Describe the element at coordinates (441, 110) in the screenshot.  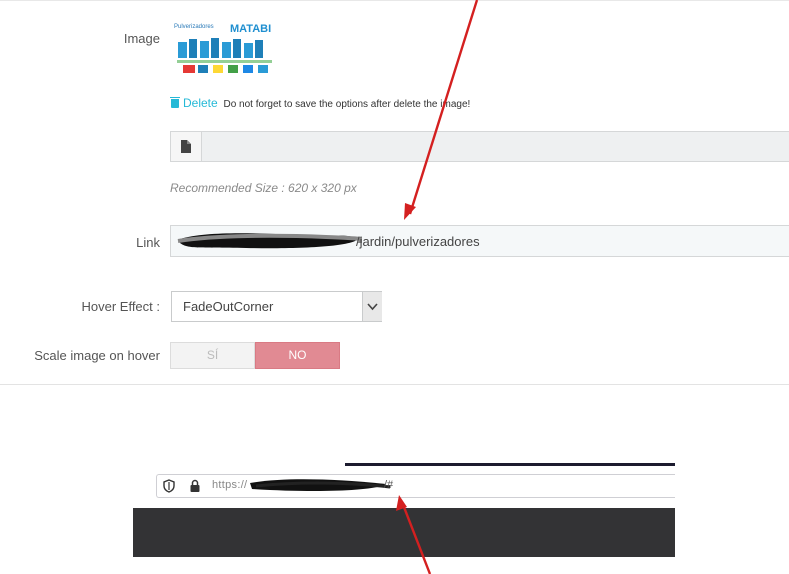
I see `annotation-arrow-top` at that location.